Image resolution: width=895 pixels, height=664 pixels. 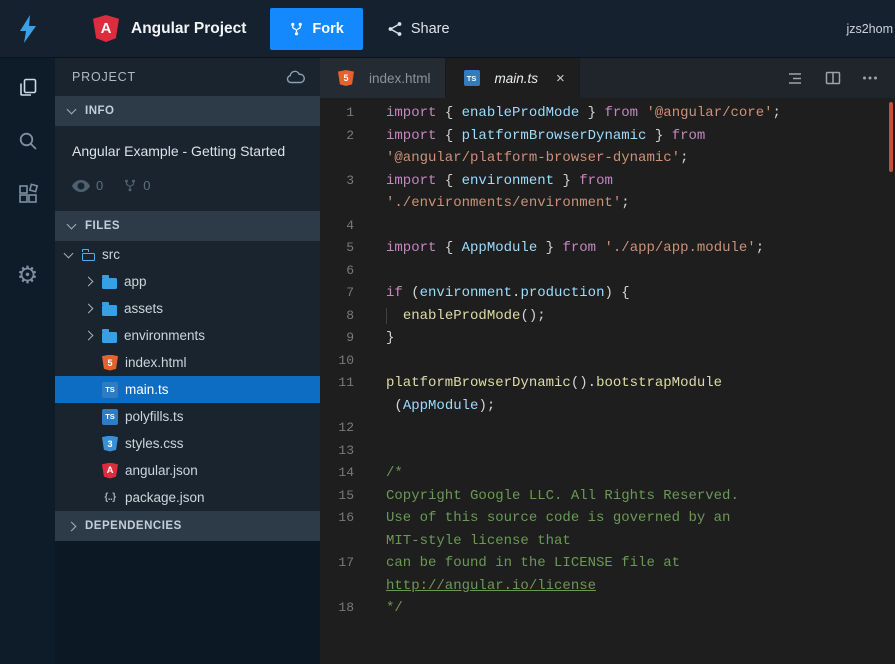 I want to click on project-panel-label: PROJECT, so click(x=104, y=77).